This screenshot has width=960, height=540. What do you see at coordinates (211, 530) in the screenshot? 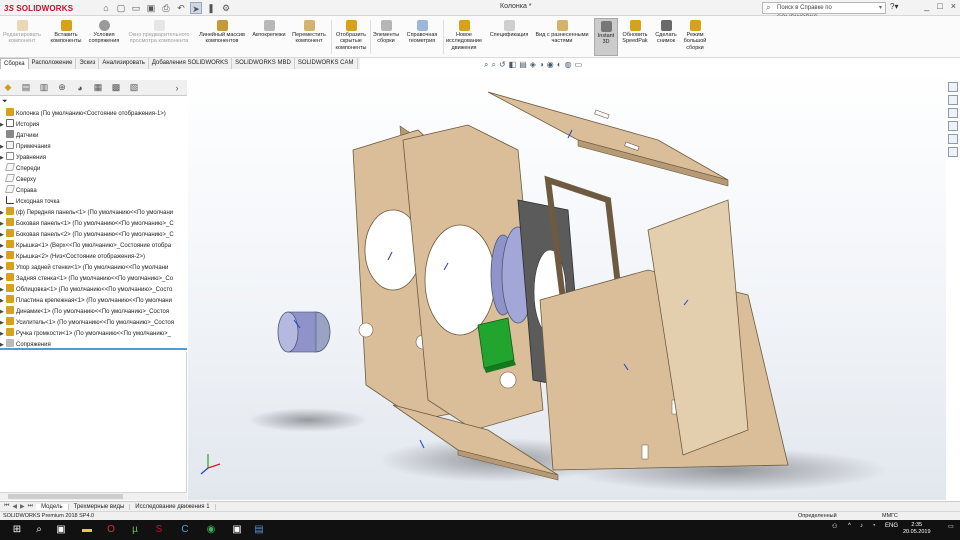
I see `app-green-icon: ◉` at bounding box center [211, 530].